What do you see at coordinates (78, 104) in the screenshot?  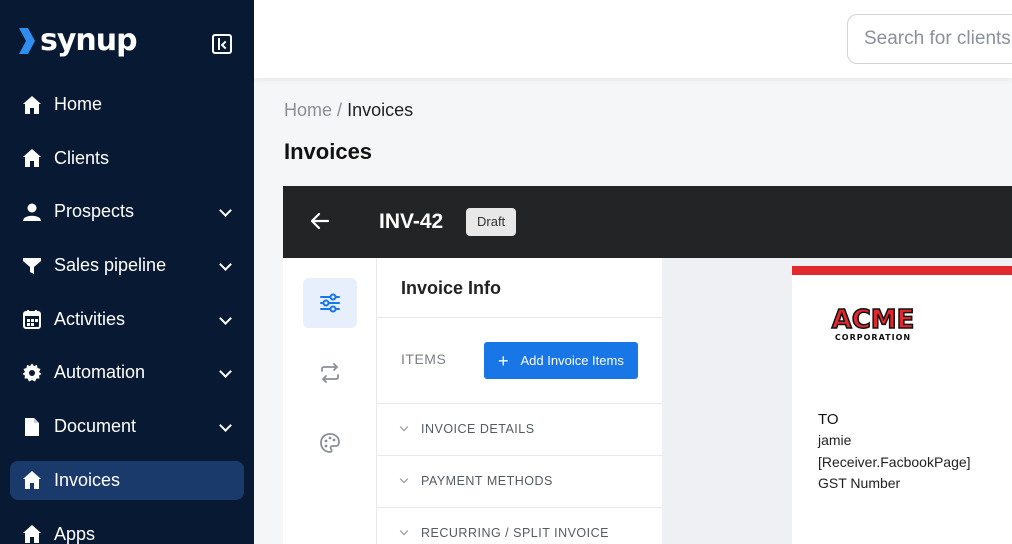 I see `sidebar-item-label: Home` at bounding box center [78, 104].